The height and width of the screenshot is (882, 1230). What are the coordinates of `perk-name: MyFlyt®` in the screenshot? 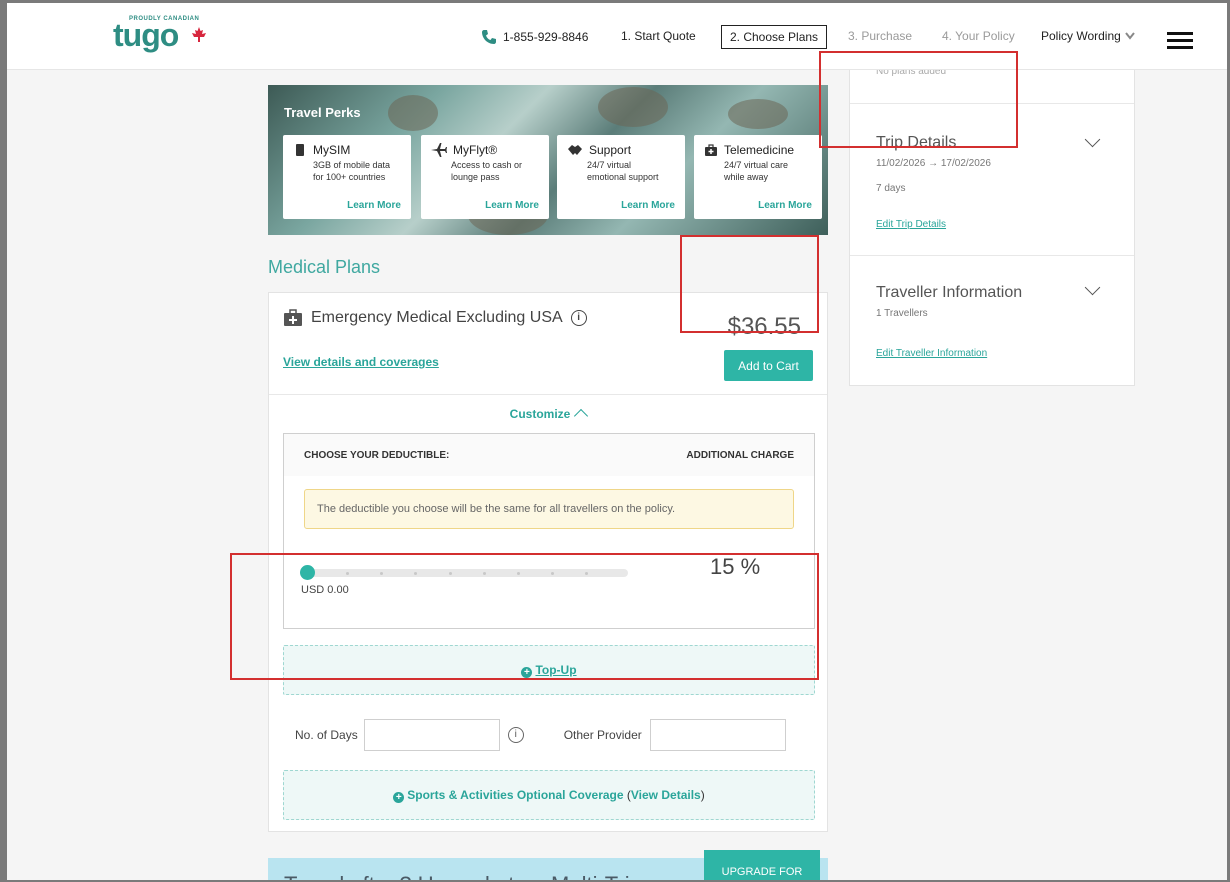 It's located at (475, 150).